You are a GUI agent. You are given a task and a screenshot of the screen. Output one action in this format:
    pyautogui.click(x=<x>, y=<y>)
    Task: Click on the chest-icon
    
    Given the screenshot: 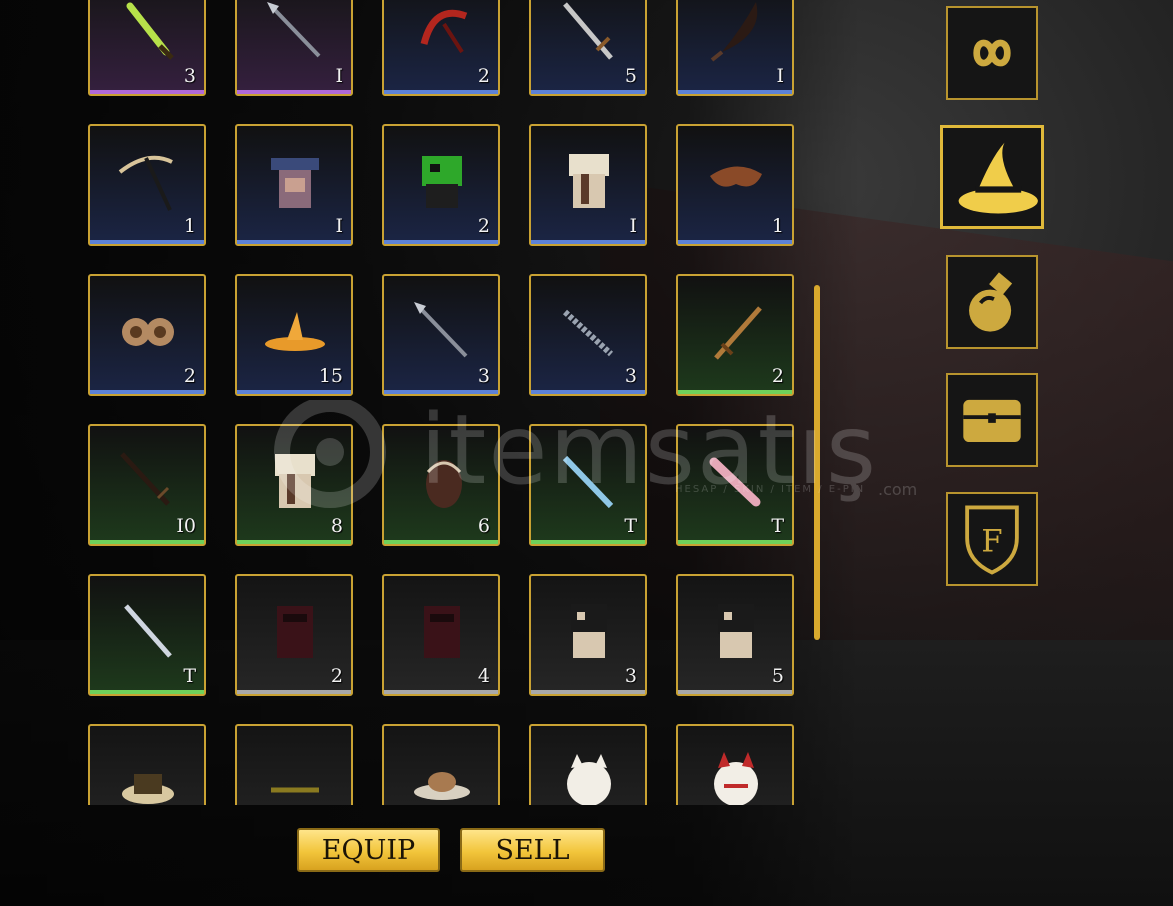 What is the action you would take?
    pyautogui.click(x=992, y=420)
    